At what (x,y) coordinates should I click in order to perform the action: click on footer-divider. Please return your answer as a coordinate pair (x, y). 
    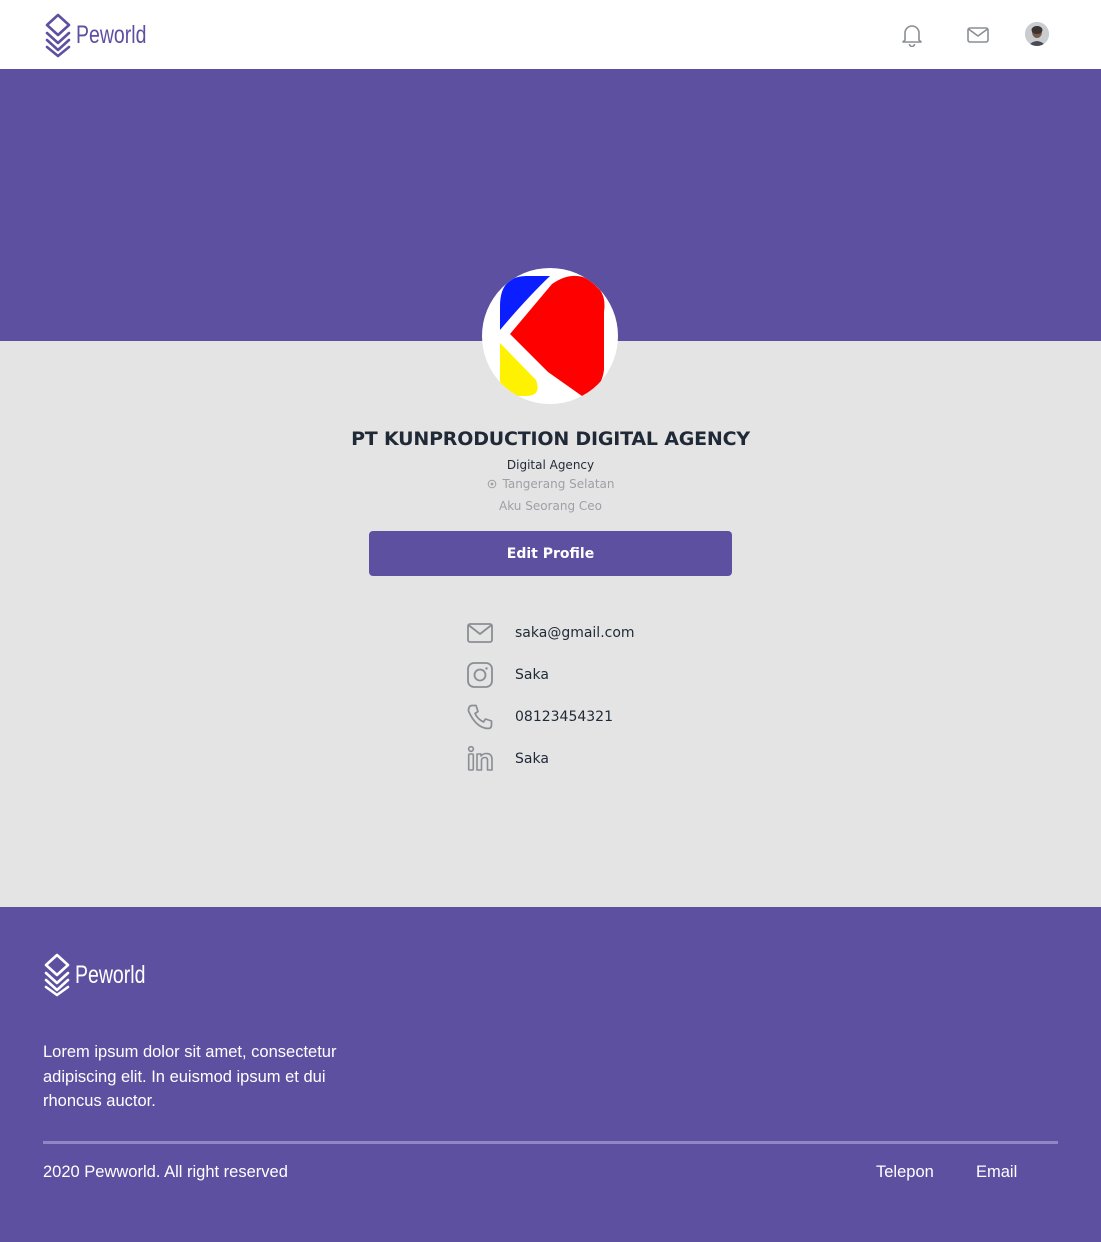
    Looking at the image, I should click on (550, 1142).